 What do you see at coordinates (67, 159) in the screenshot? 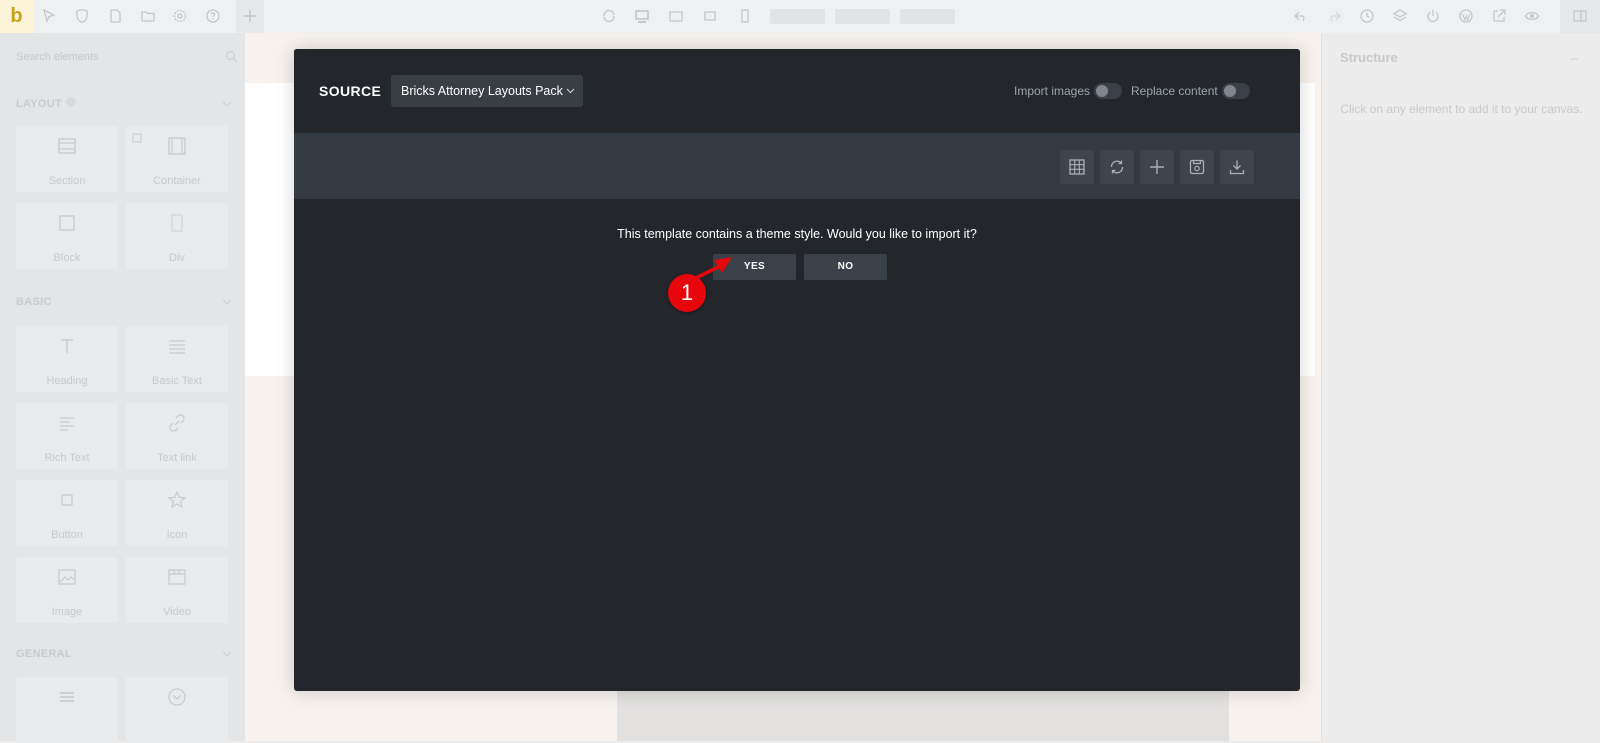
I see `element-section: Section` at bounding box center [67, 159].